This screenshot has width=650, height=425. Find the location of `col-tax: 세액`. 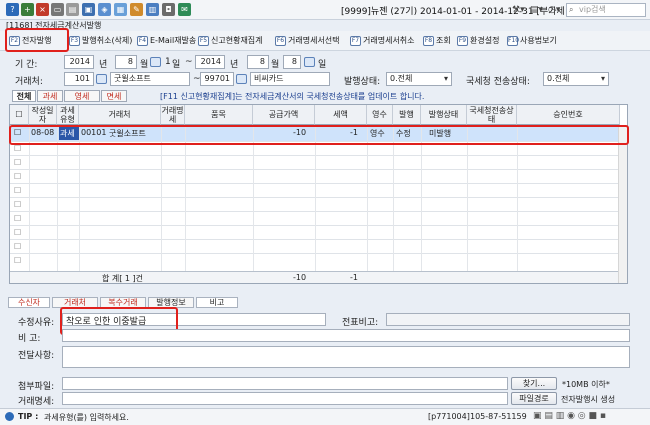

col-tax: 세액 is located at coordinates (341, 115).